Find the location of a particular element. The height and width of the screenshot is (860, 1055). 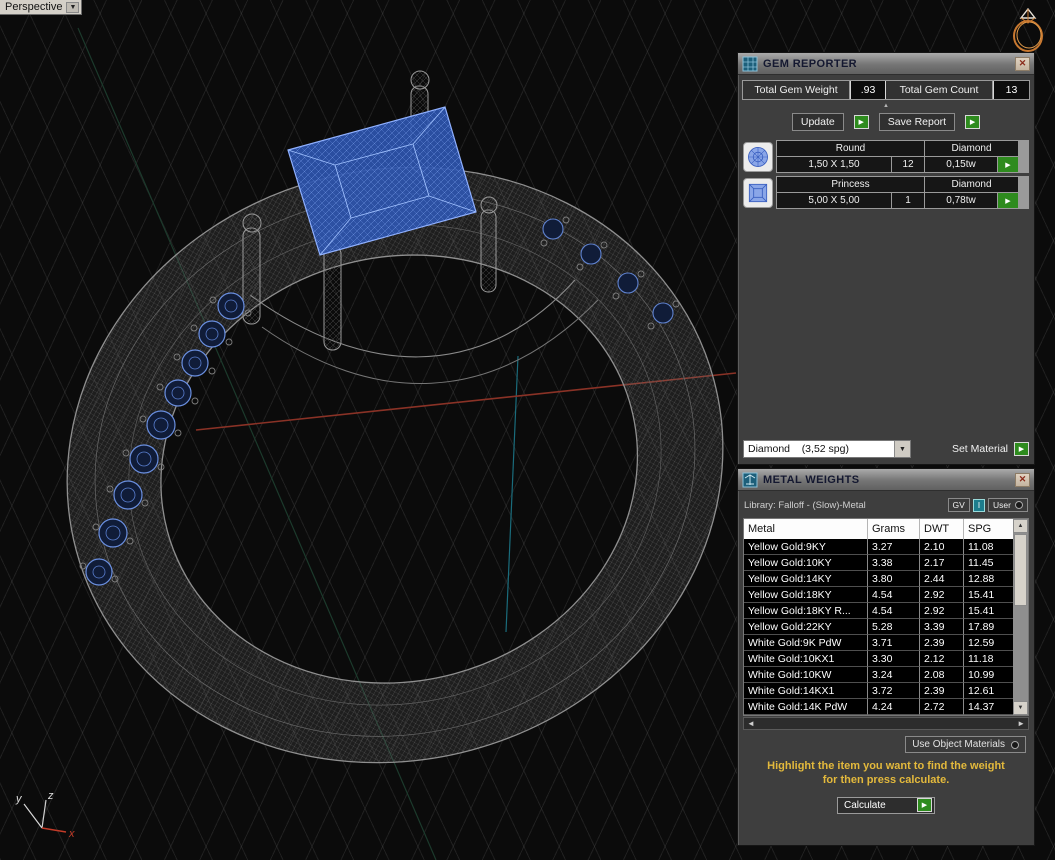

metal-dwt: 2.10 is located at coordinates (942, 547).